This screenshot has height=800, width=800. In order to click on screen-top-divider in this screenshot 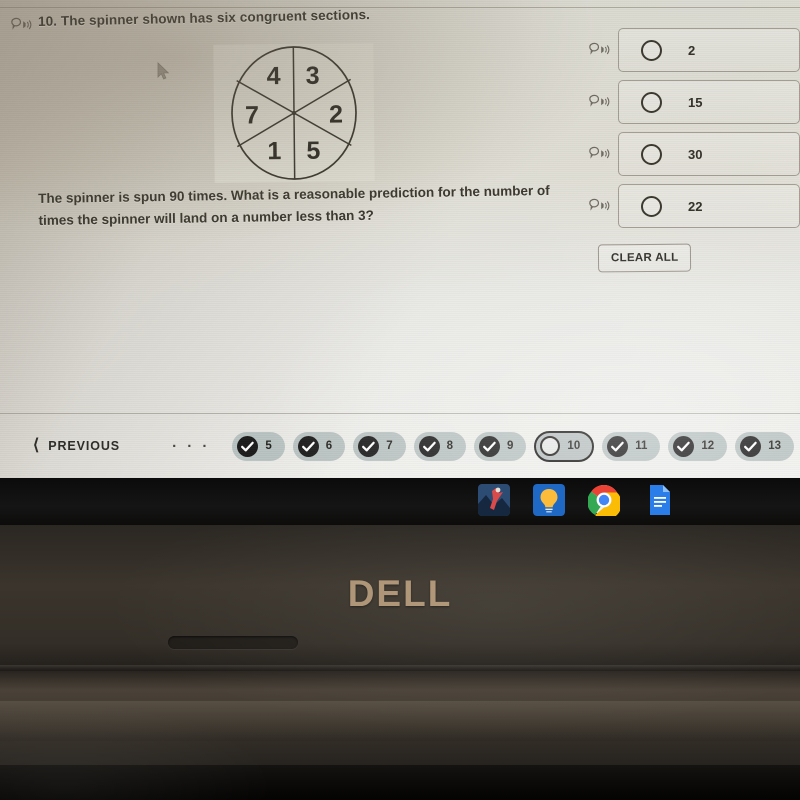, I will do `click(400, 7)`.